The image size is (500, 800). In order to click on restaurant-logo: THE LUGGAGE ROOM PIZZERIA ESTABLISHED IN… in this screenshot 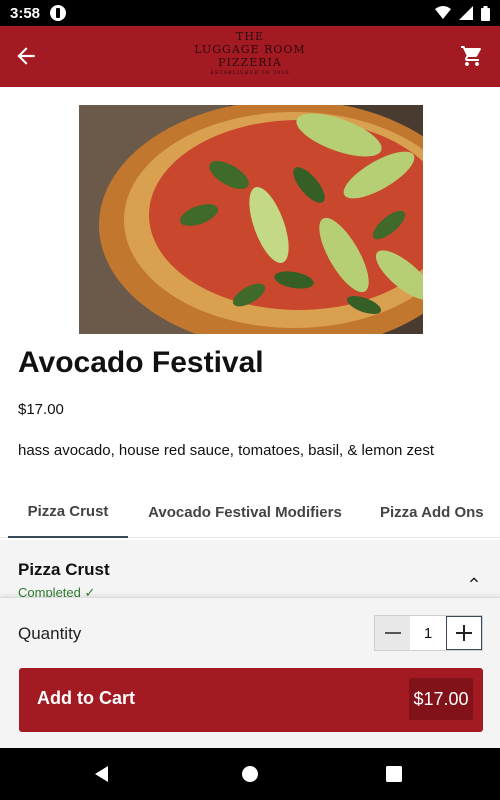, I will do `click(250, 56)`.